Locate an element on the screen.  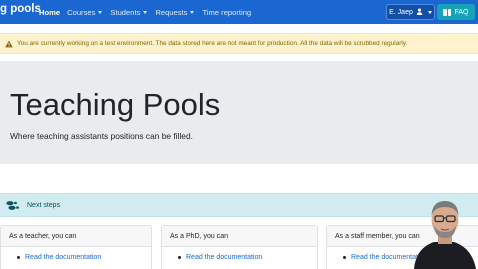
nav-item-courses: Courses is located at coordinates (85, 12).